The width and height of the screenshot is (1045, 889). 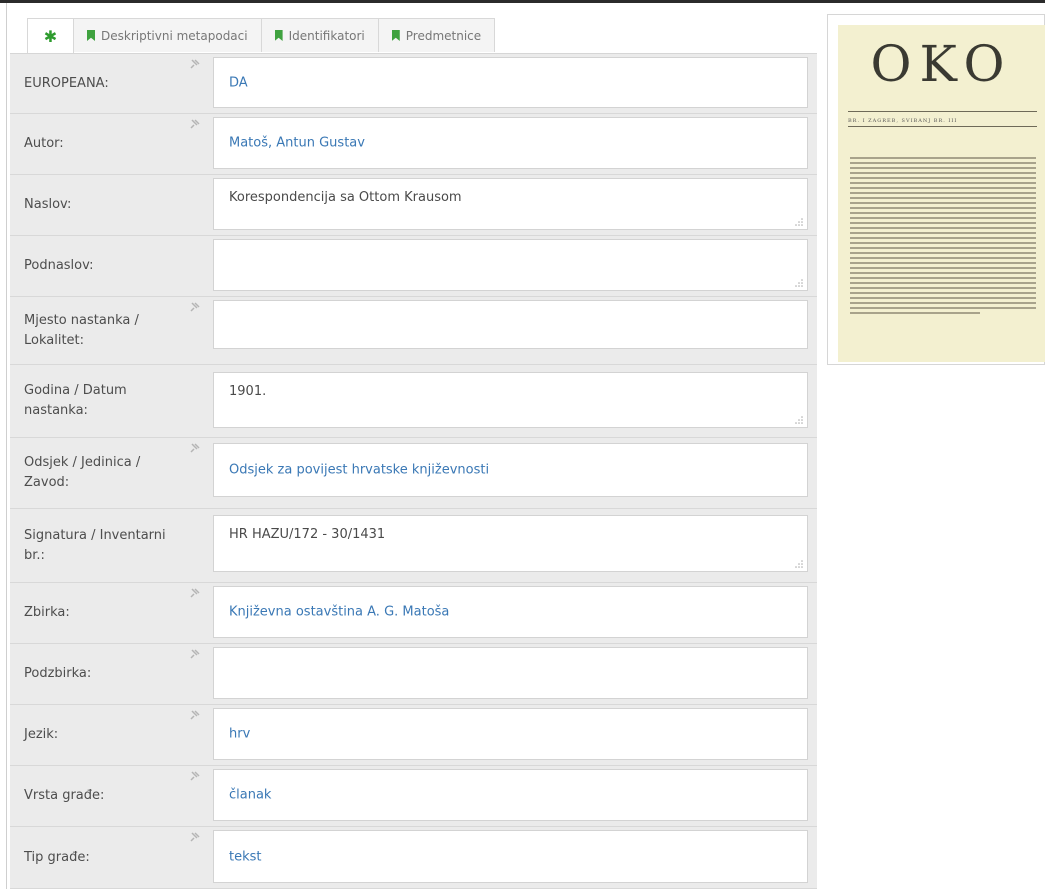 What do you see at coordinates (510, 470) in the screenshot?
I see `department-input: Odsjek za povijest hrvatske književnosti` at bounding box center [510, 470].